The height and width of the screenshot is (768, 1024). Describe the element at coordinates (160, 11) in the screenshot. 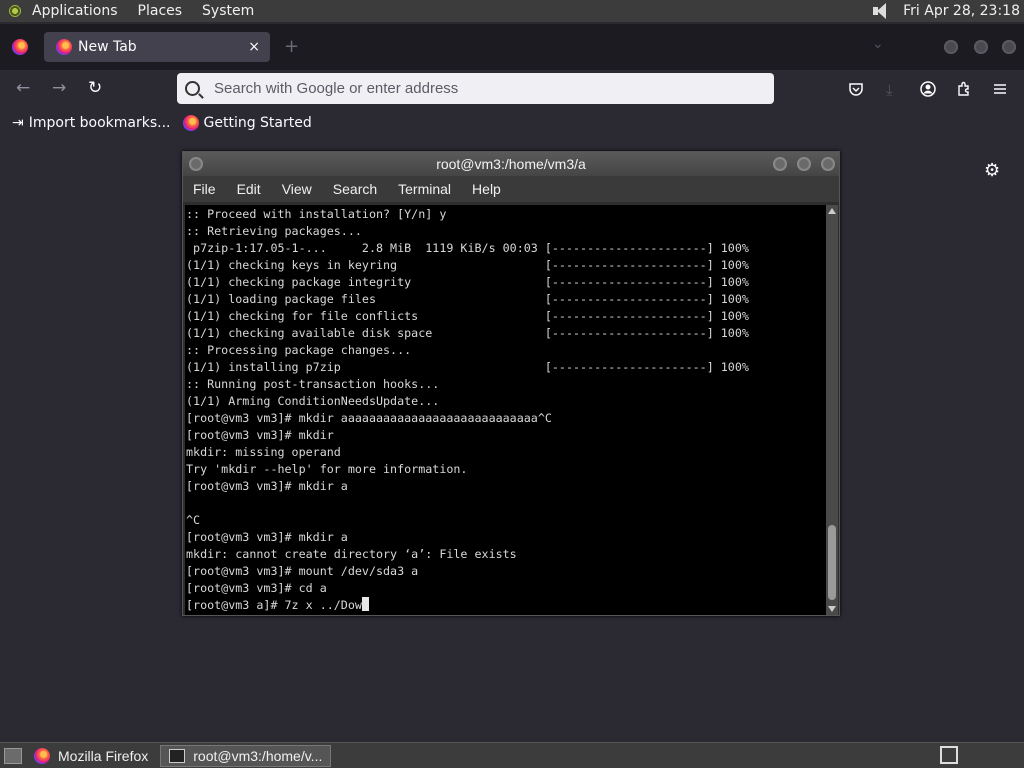

I see `menu-places: Places` at that location.